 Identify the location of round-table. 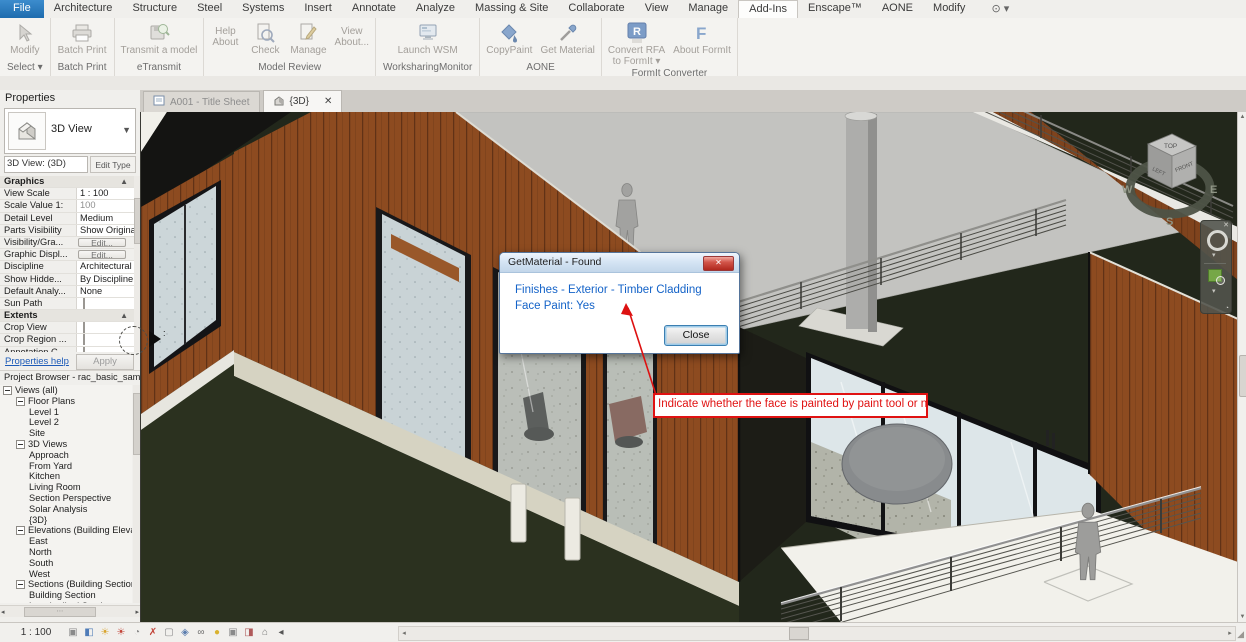
(897, 464).